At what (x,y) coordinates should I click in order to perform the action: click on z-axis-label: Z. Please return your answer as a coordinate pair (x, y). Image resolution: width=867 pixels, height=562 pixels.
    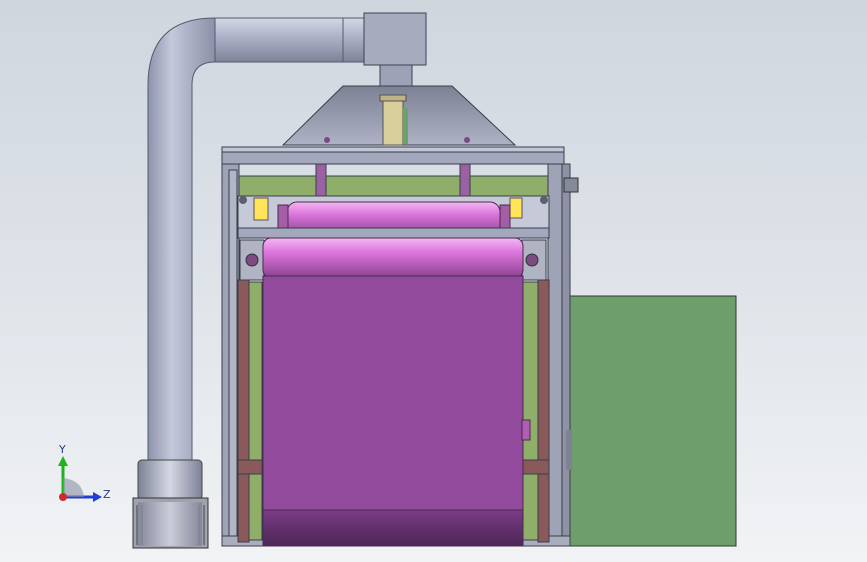
    Looking at the image, I should click on (107, 494).